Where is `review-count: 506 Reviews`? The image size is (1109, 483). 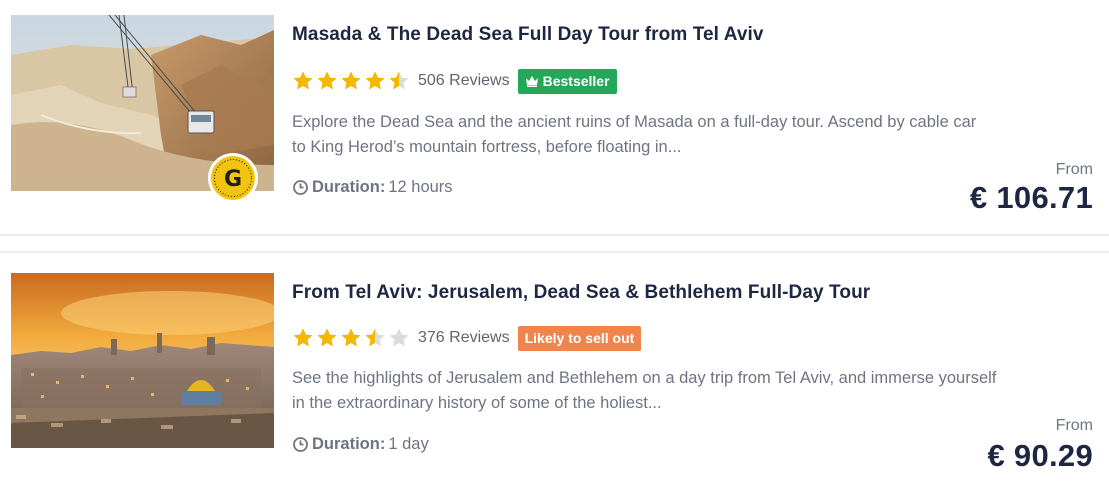 review-count: 506 Reviews is located at coordinates (464, 81).